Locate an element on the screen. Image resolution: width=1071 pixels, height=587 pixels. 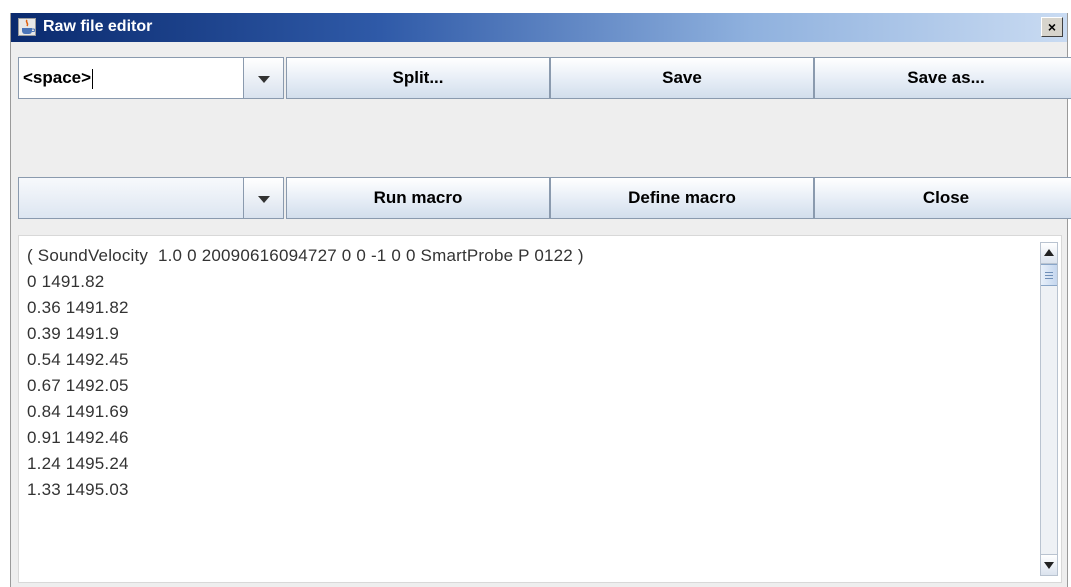
text-line: 0.39 1491.9 is located at coordinates (73, 333).